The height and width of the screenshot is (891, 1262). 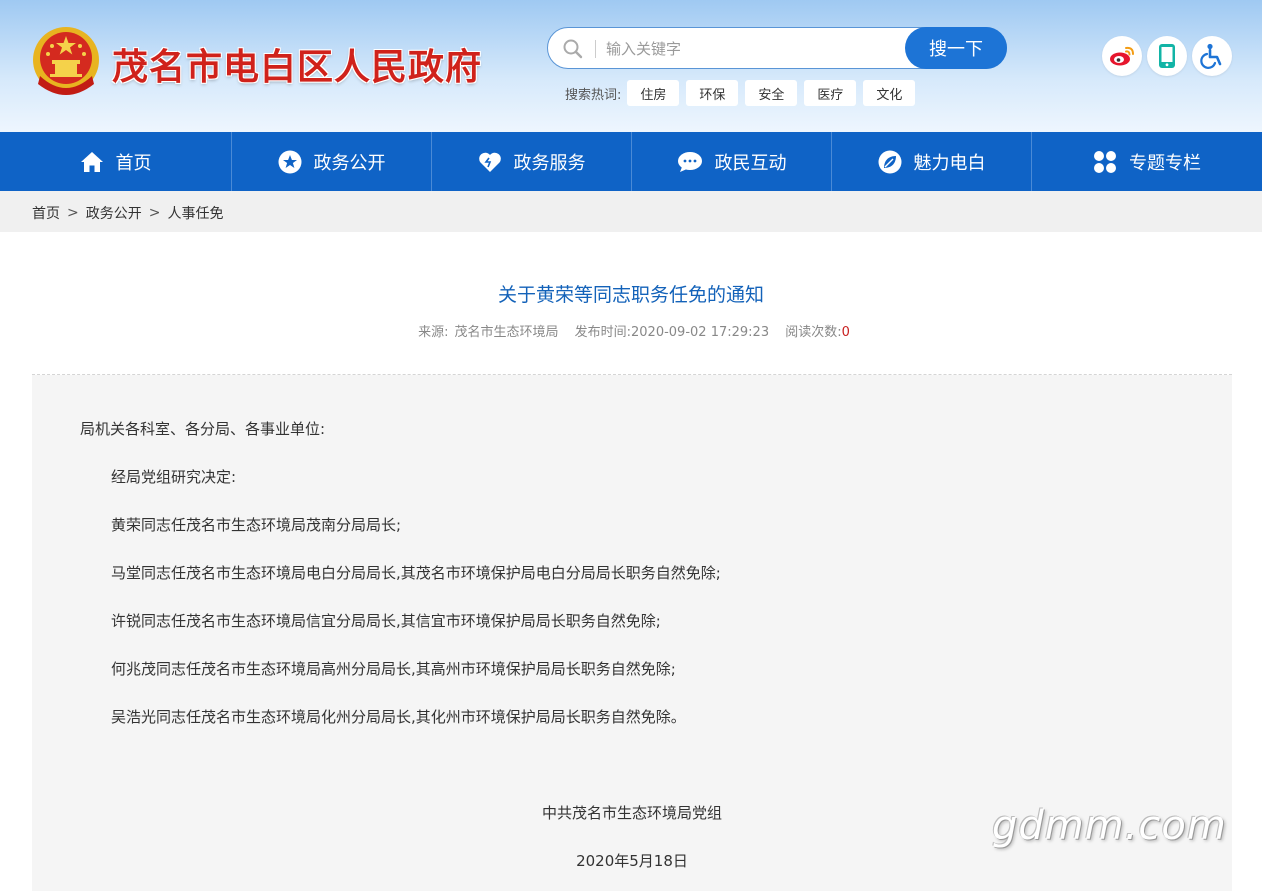 What do you see at coordinates (653, 93) in the screenshot?
I see `hot-tag-housing: 住房` at bounding box center [653, 93].